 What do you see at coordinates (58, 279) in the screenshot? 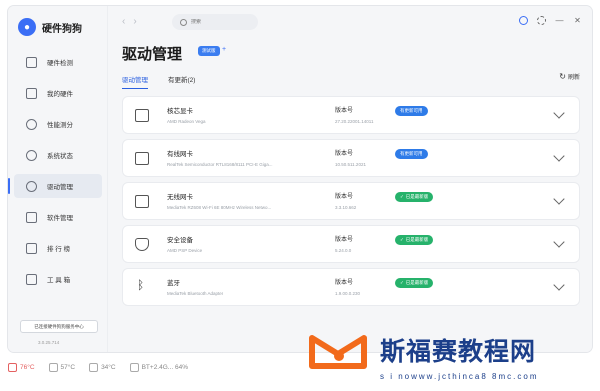
I see `sidebar-item-toolbox: 工 具 箱` at bounding box center [58, 279].